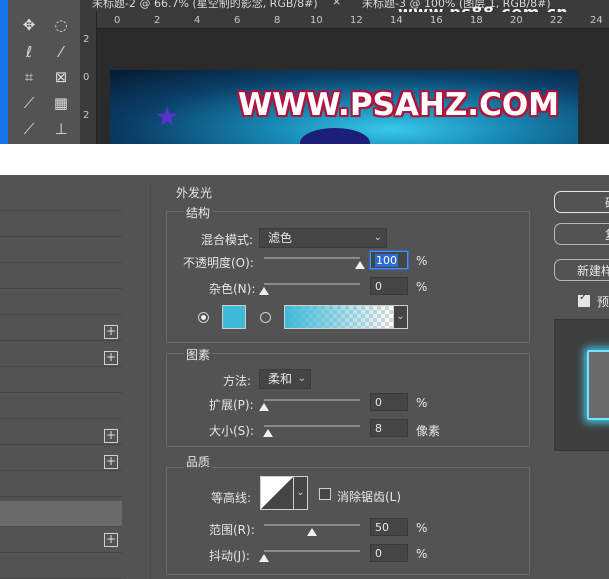 The height and width of the screenshot is (579, 609). What do you see at coordinates (556, 20) in the screenshot?
I see `ruler-tick: 22` at bounding box center [556, 20].